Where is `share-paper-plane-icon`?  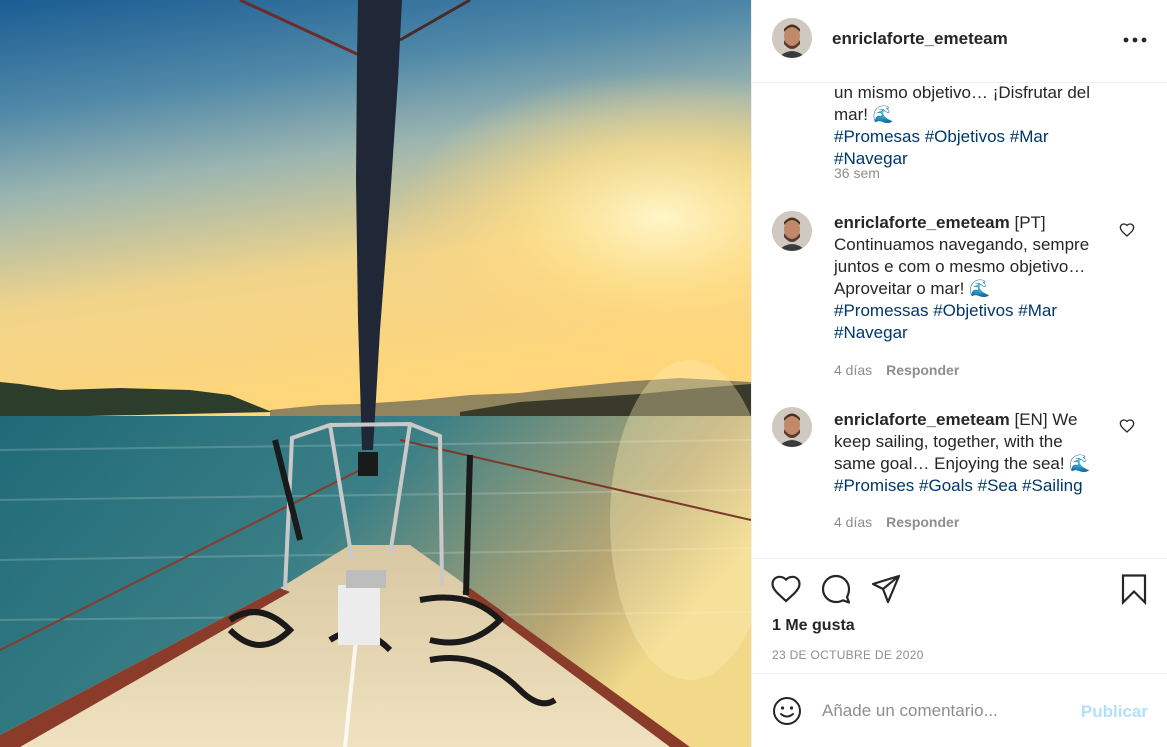
share-paper-plane-icon is located at coordinates (886, 589).